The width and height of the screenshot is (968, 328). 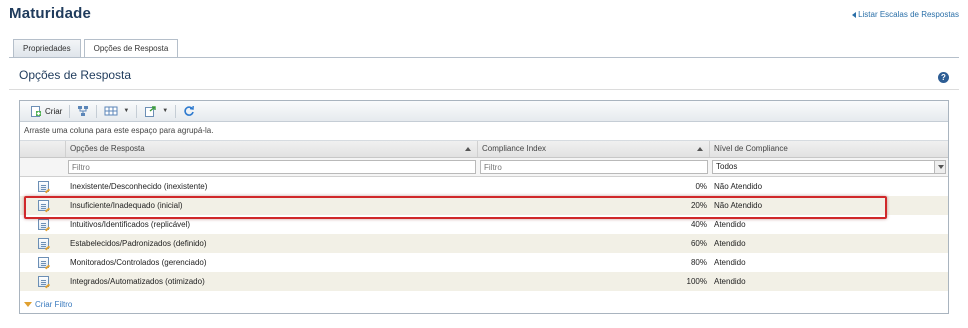 I want to click on create-filter-link: Criar Filtro, so click(x=48, y=304).